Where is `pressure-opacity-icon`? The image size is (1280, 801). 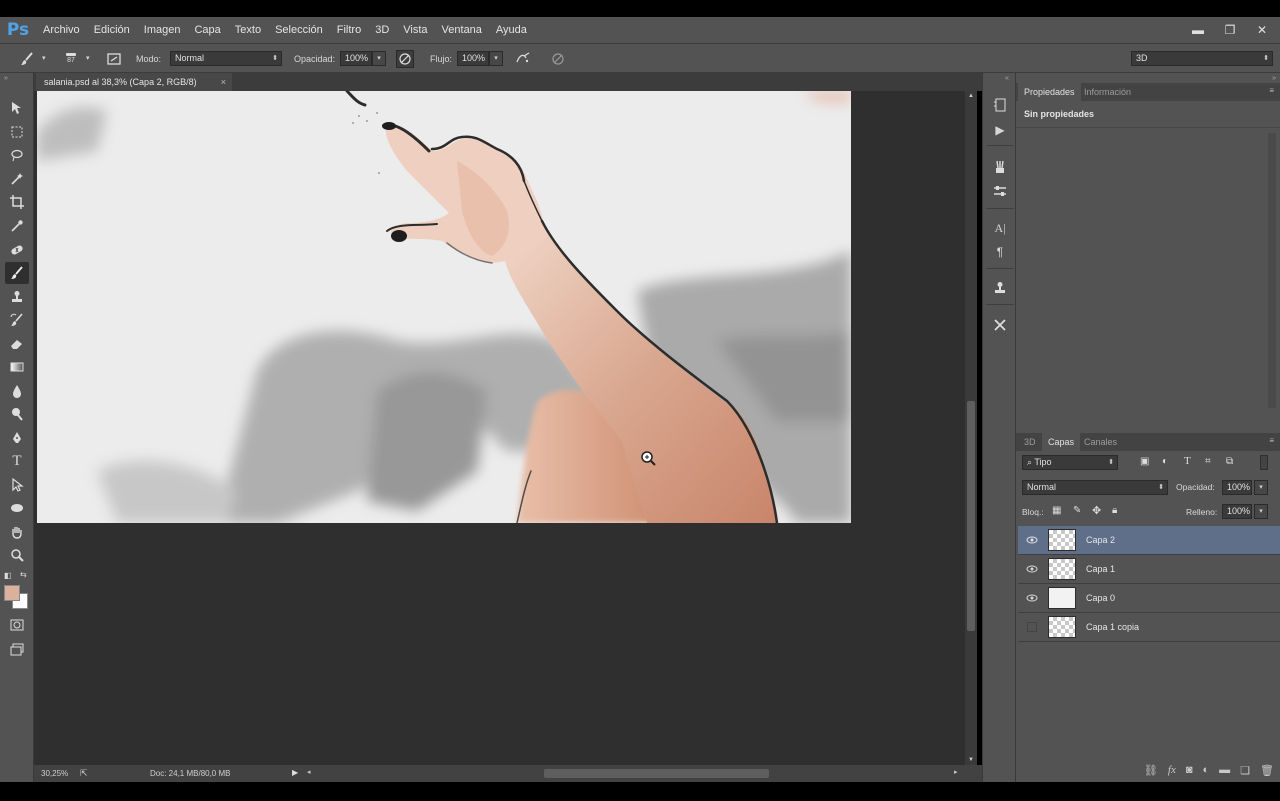 pressure-opacity-icon is located at coordinates (405, 59).